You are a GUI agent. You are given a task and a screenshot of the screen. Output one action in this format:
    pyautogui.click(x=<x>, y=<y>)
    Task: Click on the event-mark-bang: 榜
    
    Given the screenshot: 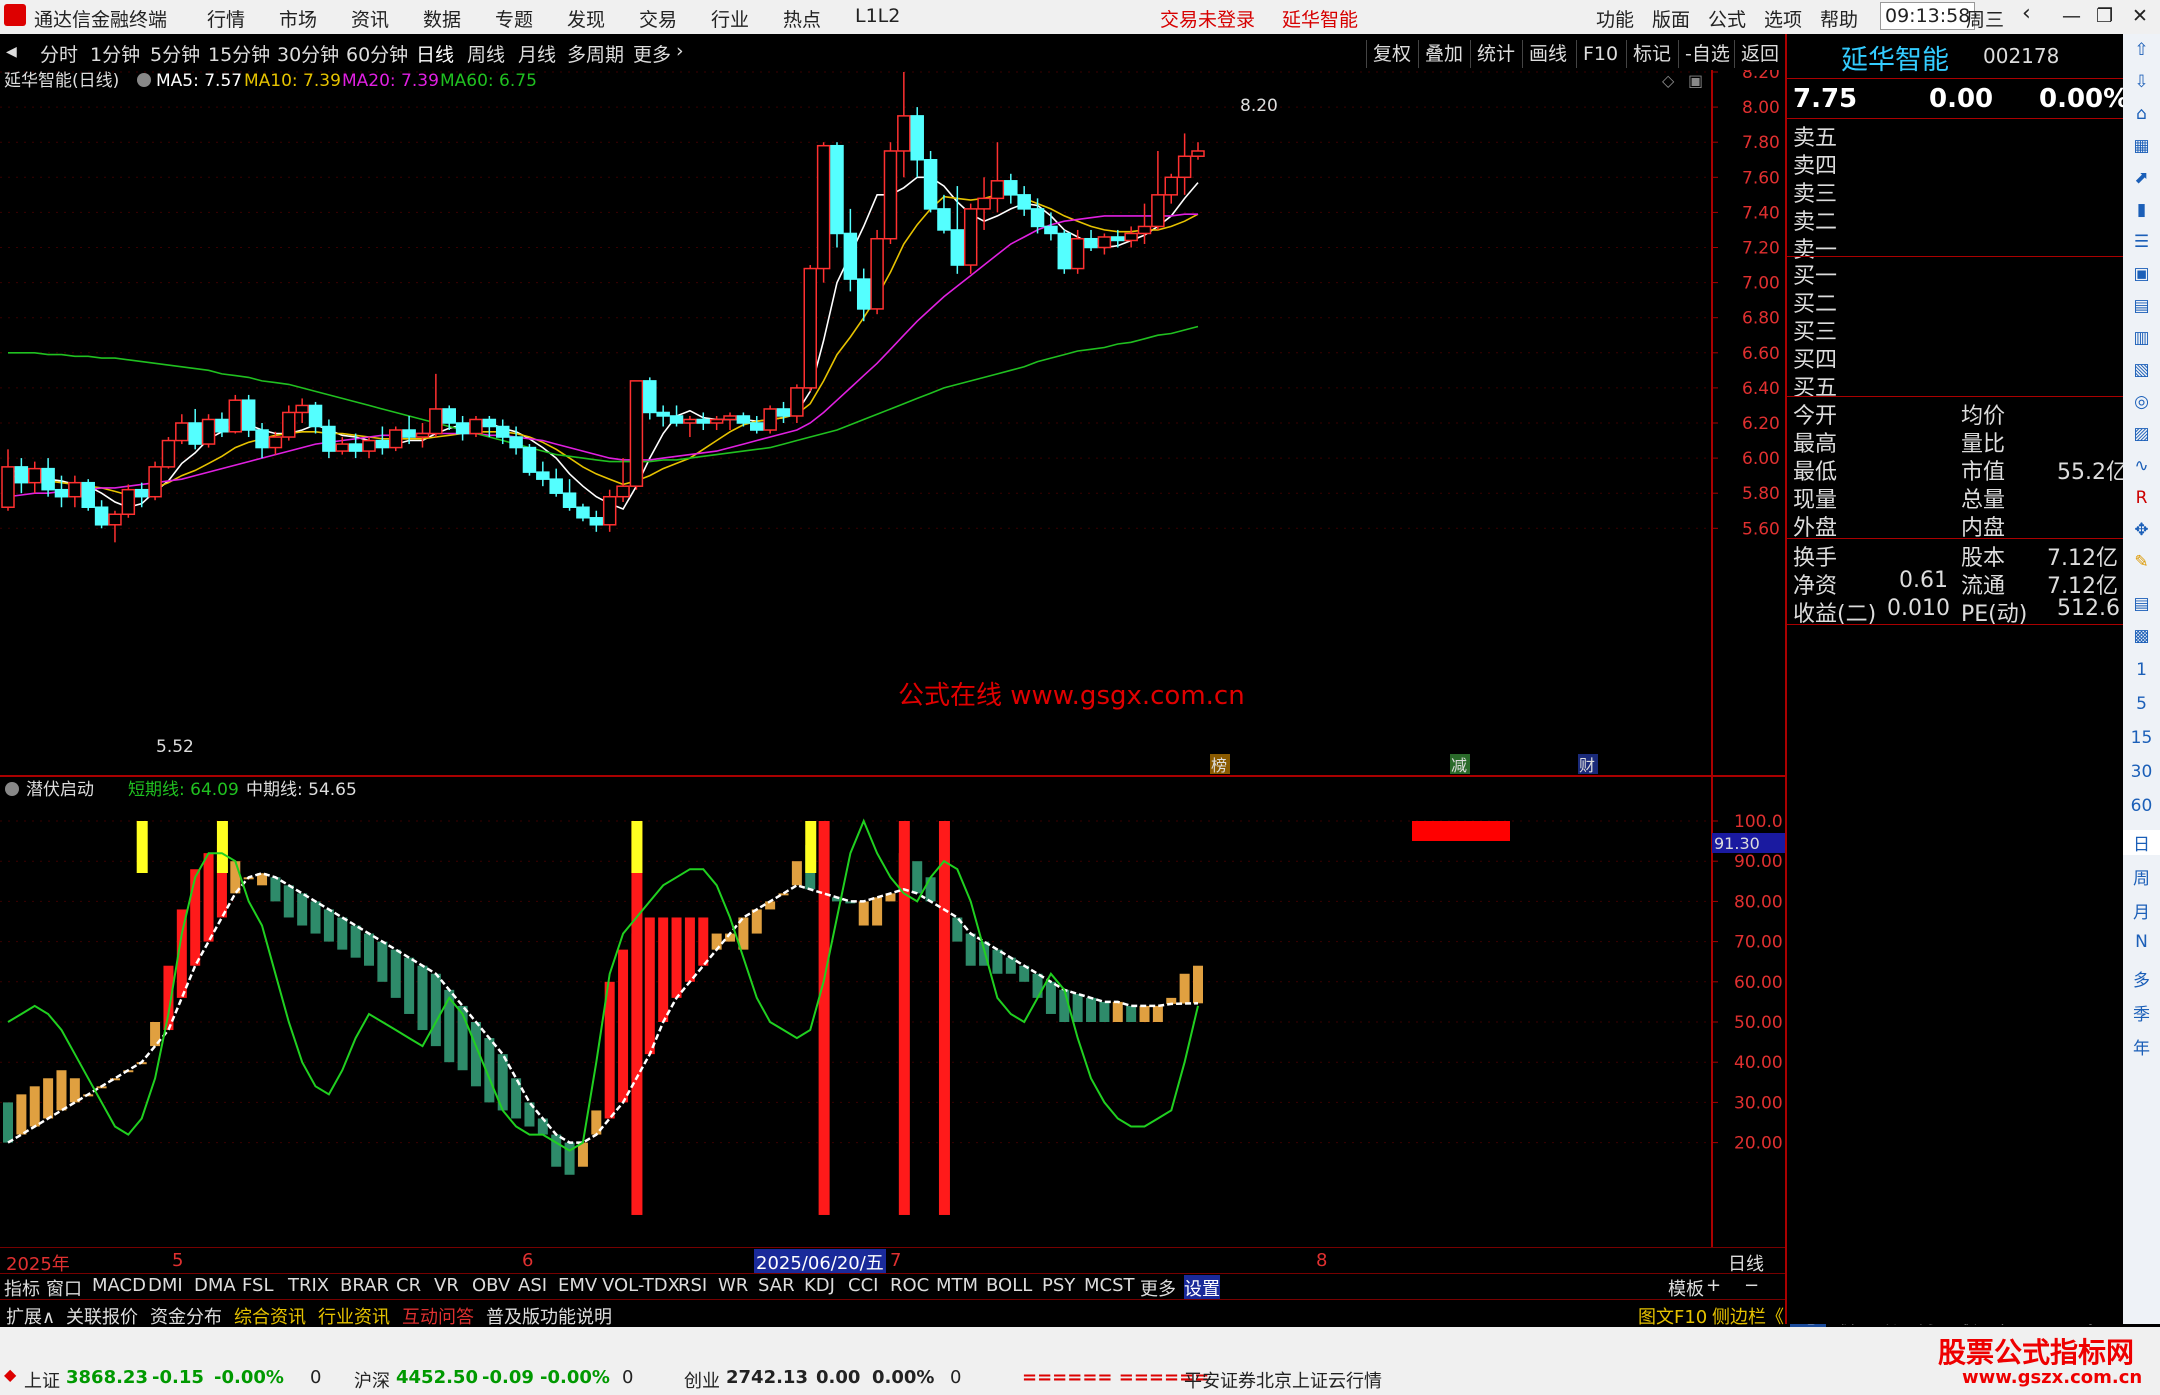 What is the action you would take?
    pyautogui.click(x=1219, y=765)
    